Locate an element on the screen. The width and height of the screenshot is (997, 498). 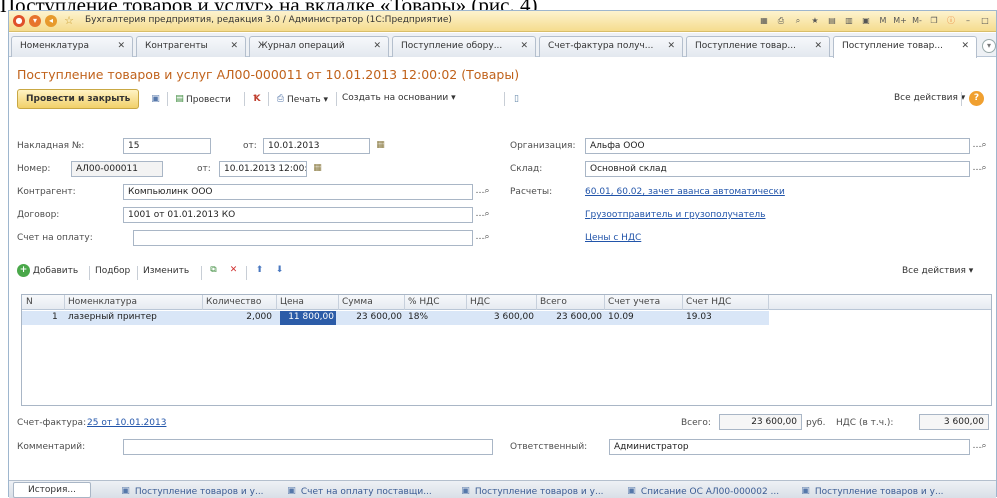
select-button: Подбор is located at coordinates (112, 271).